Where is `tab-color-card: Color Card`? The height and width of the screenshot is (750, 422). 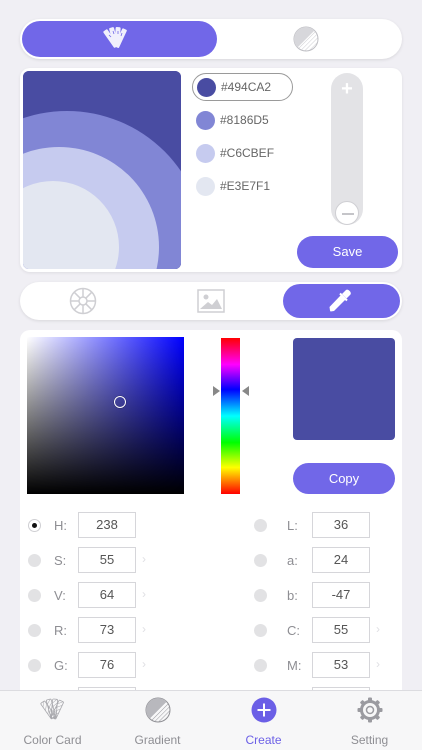 tab-color-card: Color Card is located at coordinates (52, 720).